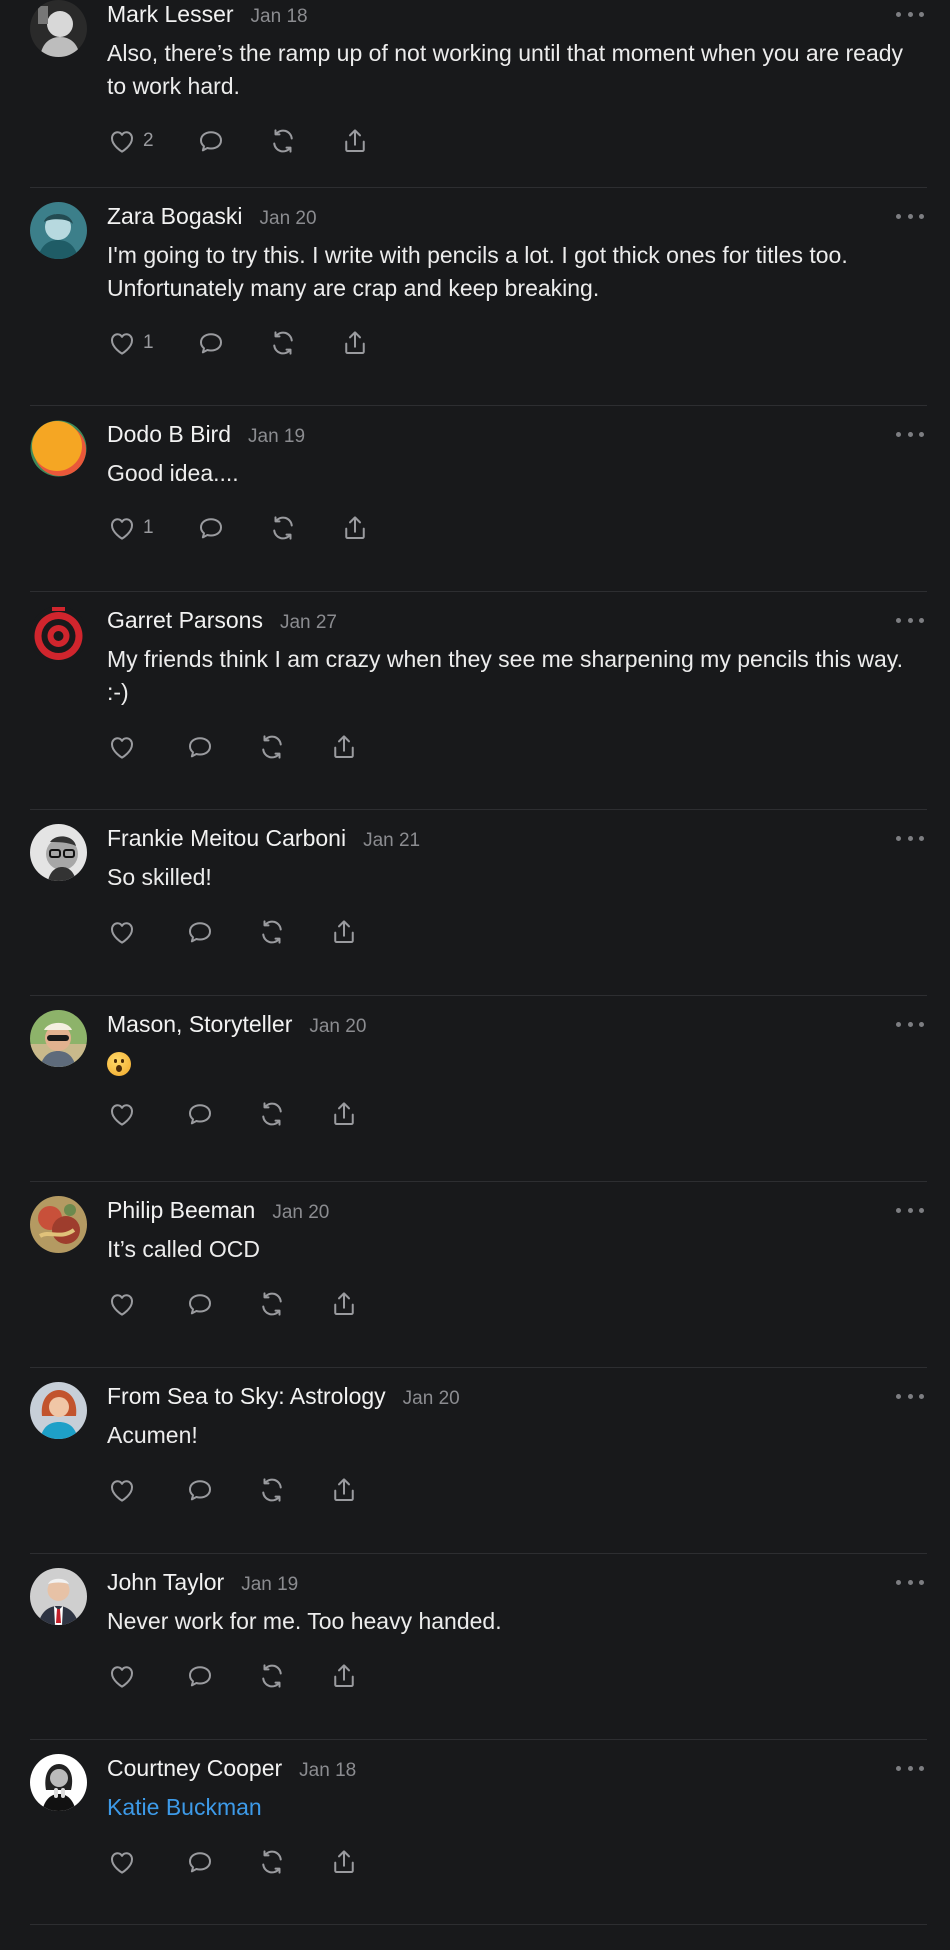  Describe the element at coordinates (517, 1807) in the screenshot. I see `mention-link: Katie Buckman` at that location.